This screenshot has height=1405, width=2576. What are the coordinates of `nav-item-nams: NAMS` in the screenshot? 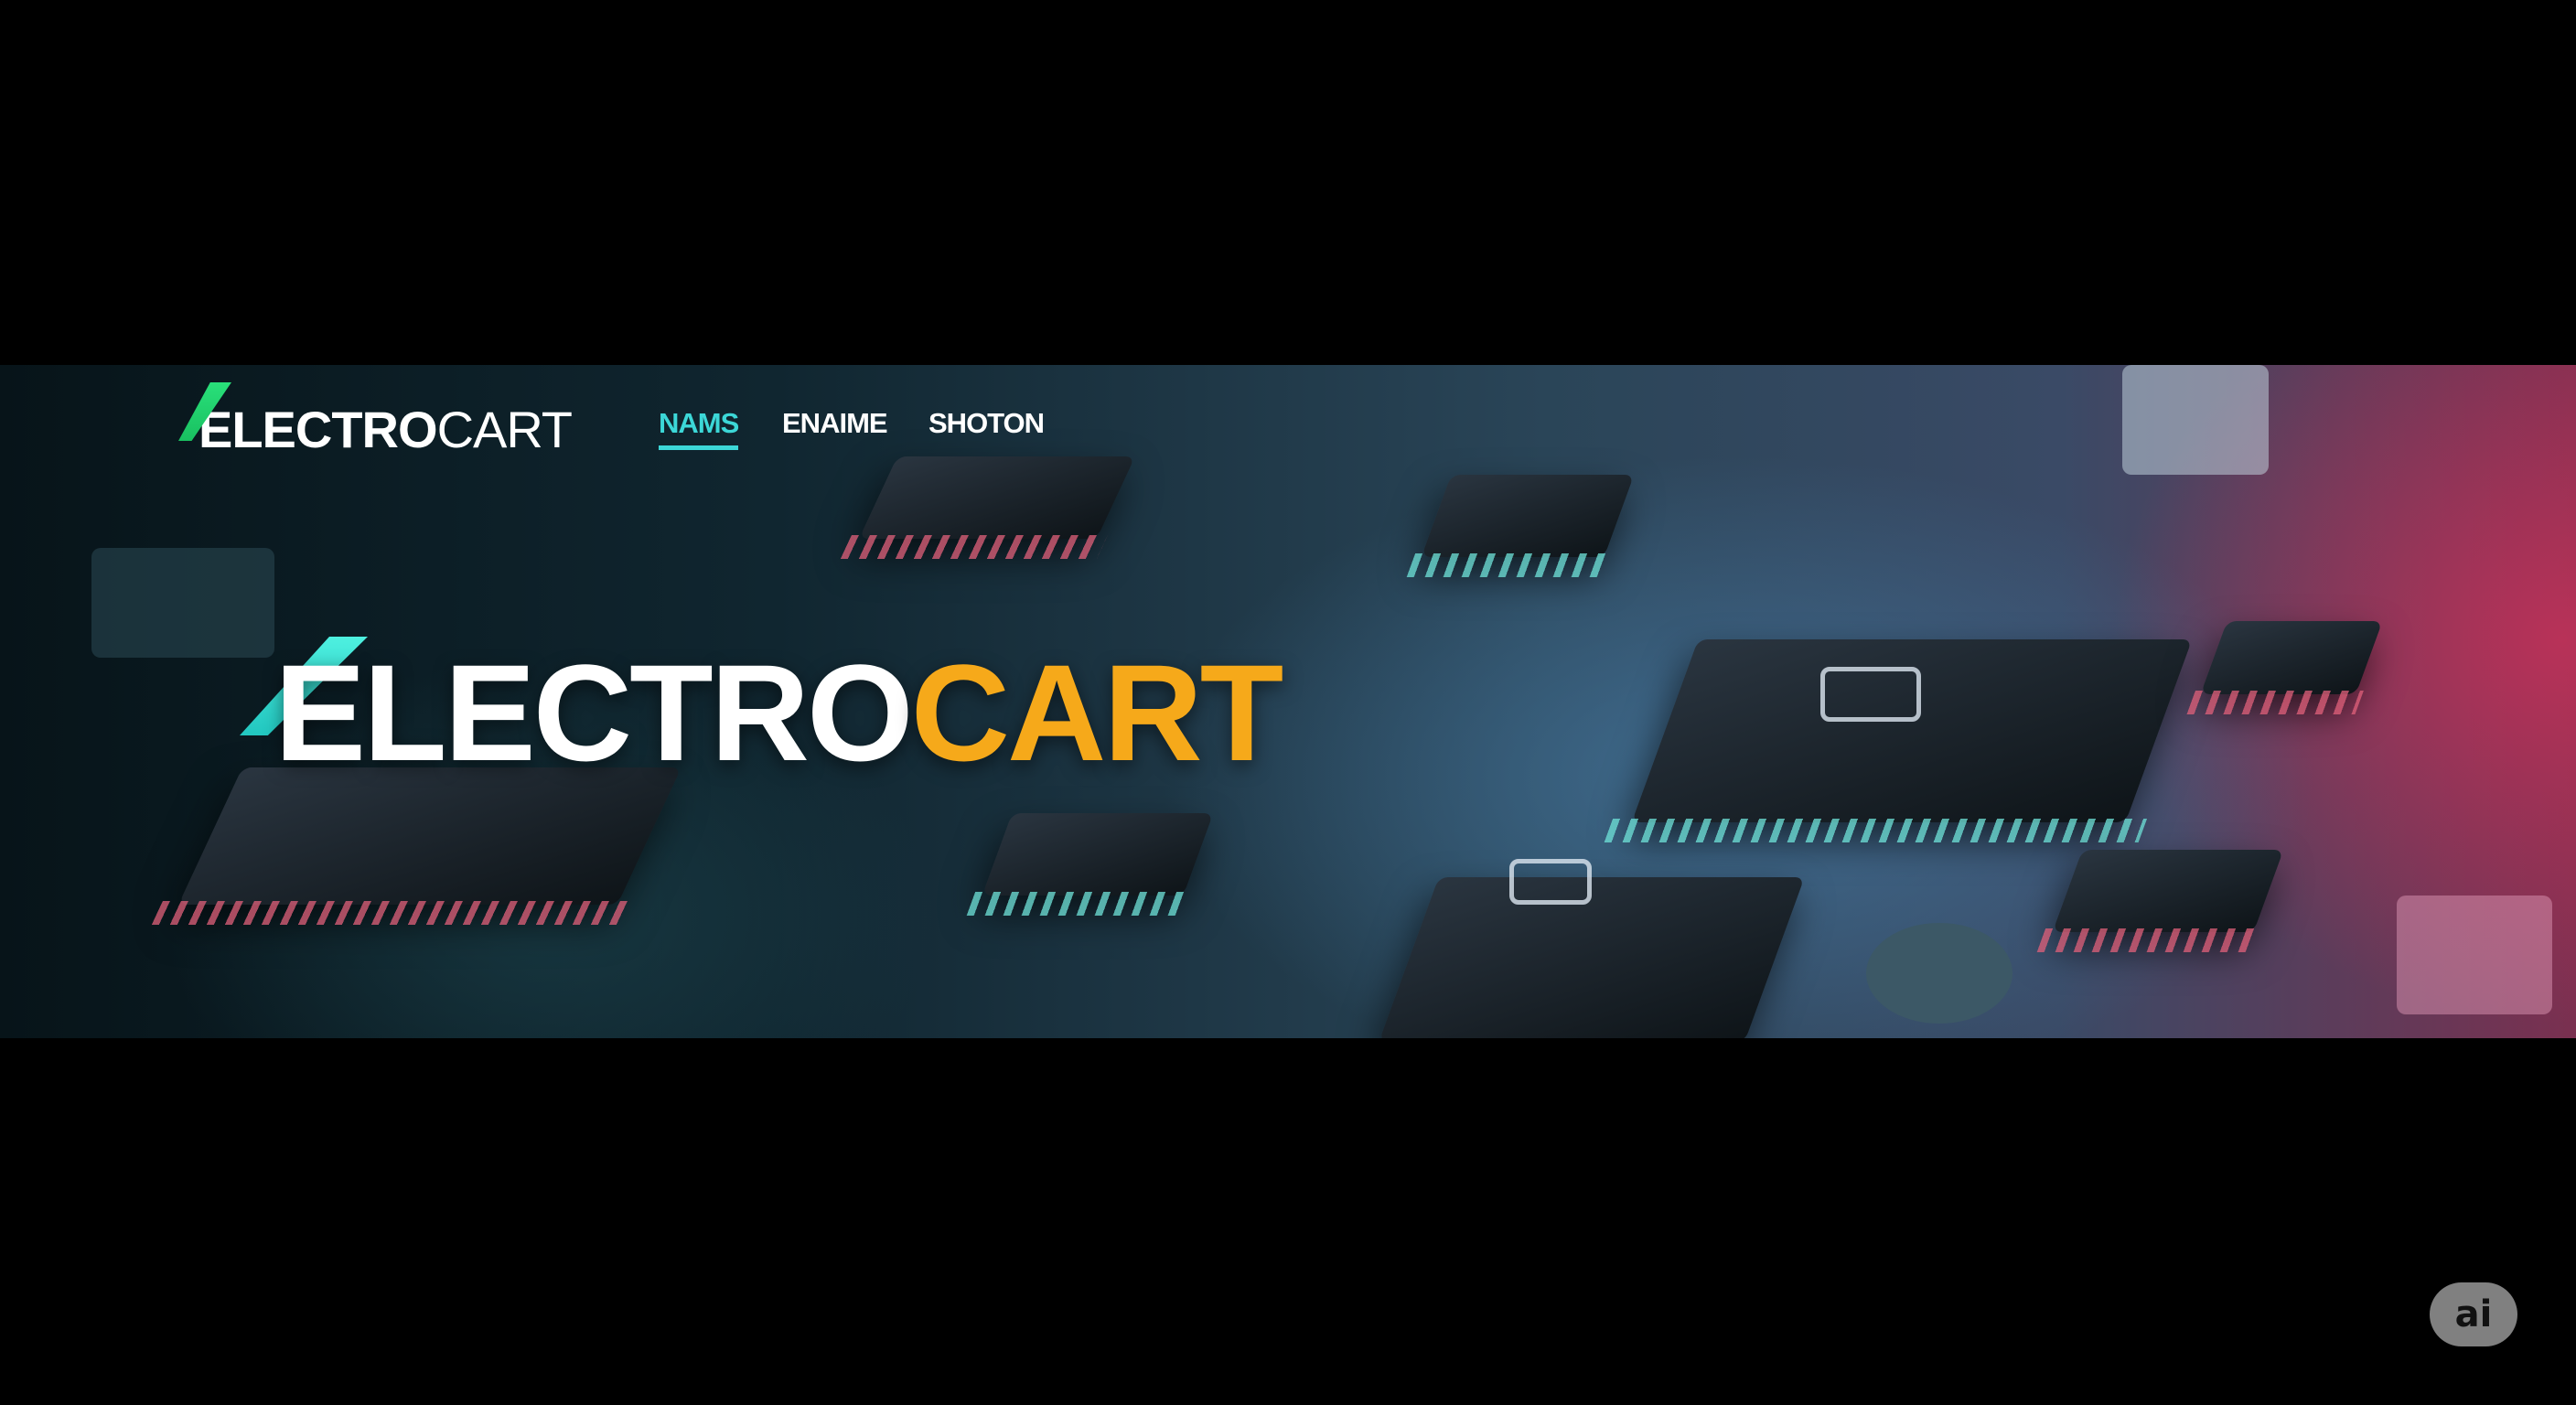 It's located at (699, 428).